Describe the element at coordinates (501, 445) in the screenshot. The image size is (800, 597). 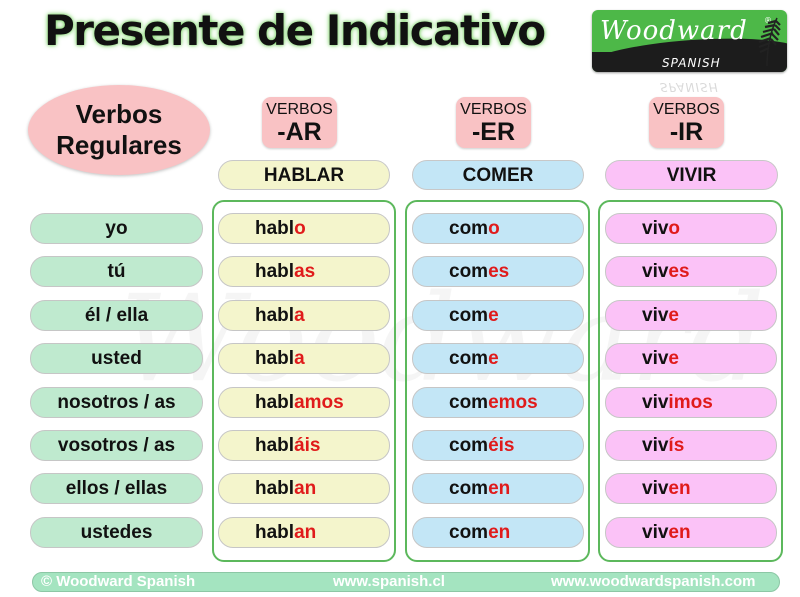
I see `verb-ending: éis` at that location.